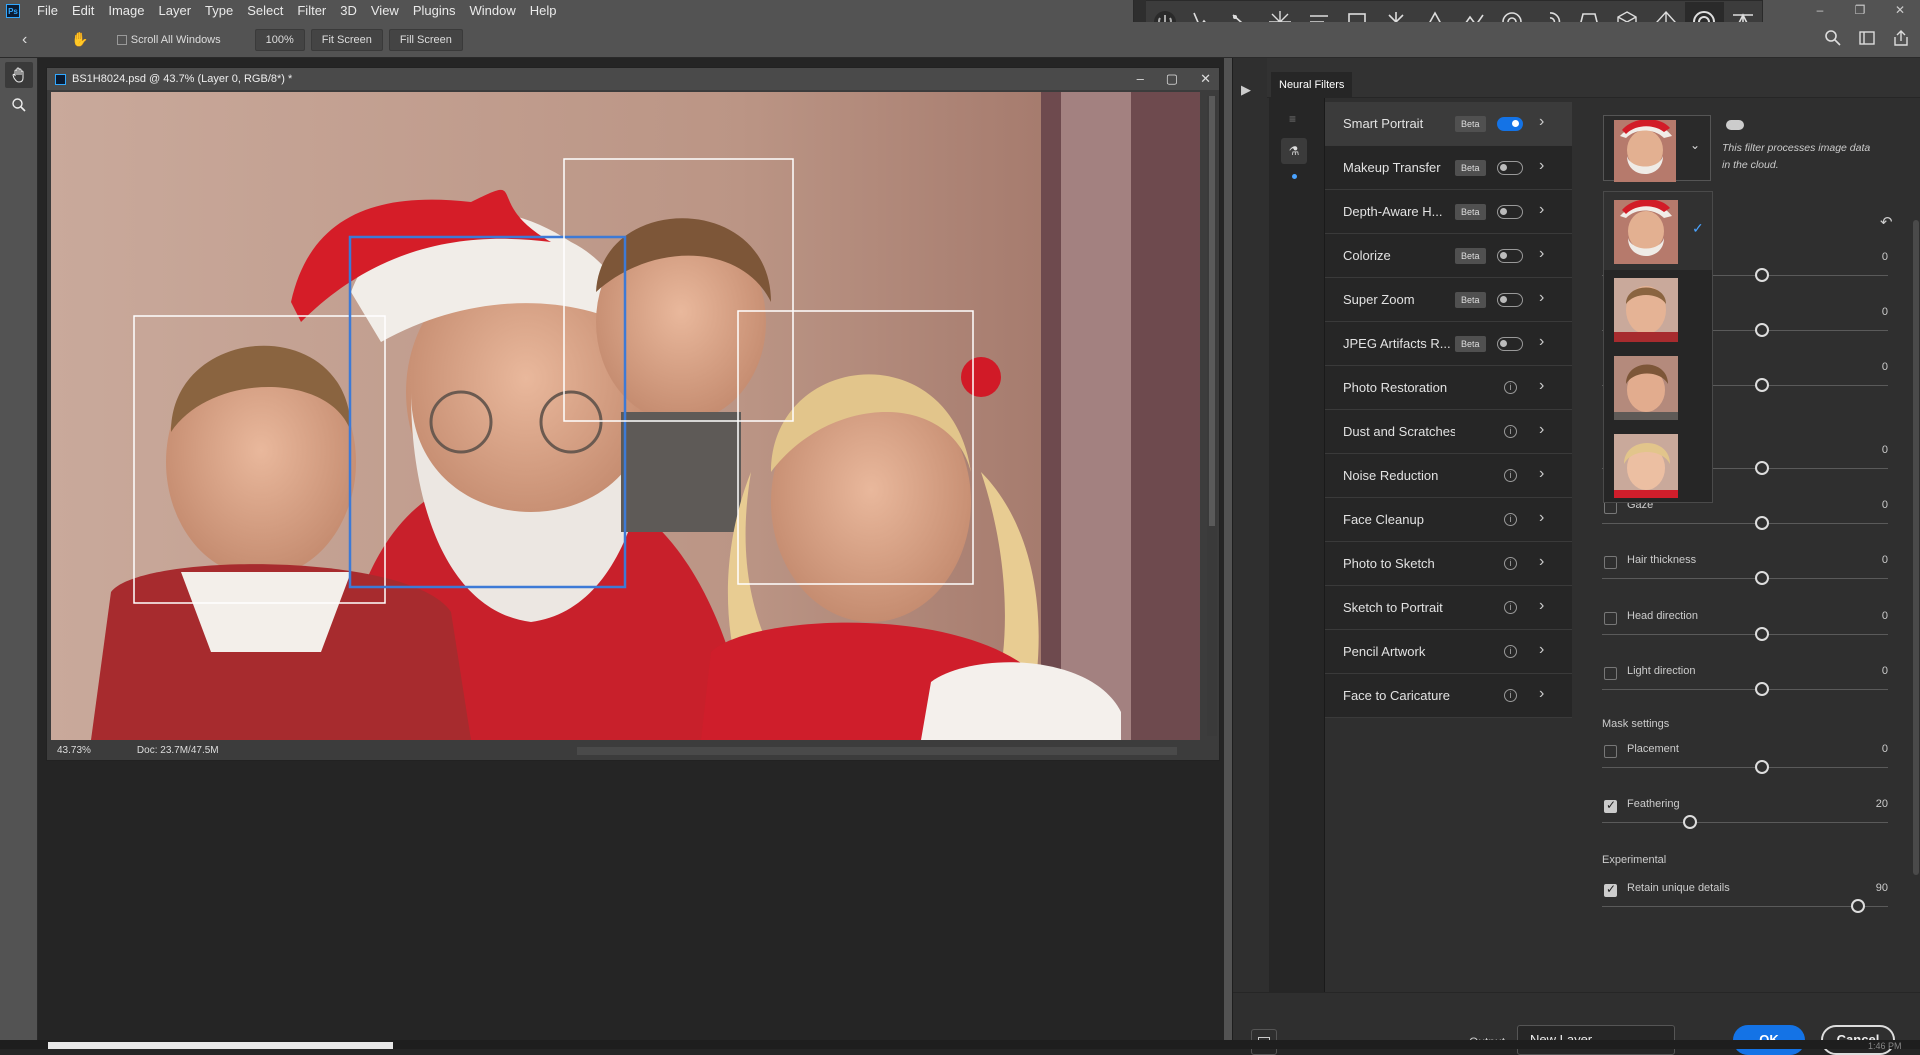 Image resolution: width=1920 pixels, height=1055 pixels. Describe the element at coordinates (1610, 673) in the screenshot. I see `light-direction-checkbox` at that location.